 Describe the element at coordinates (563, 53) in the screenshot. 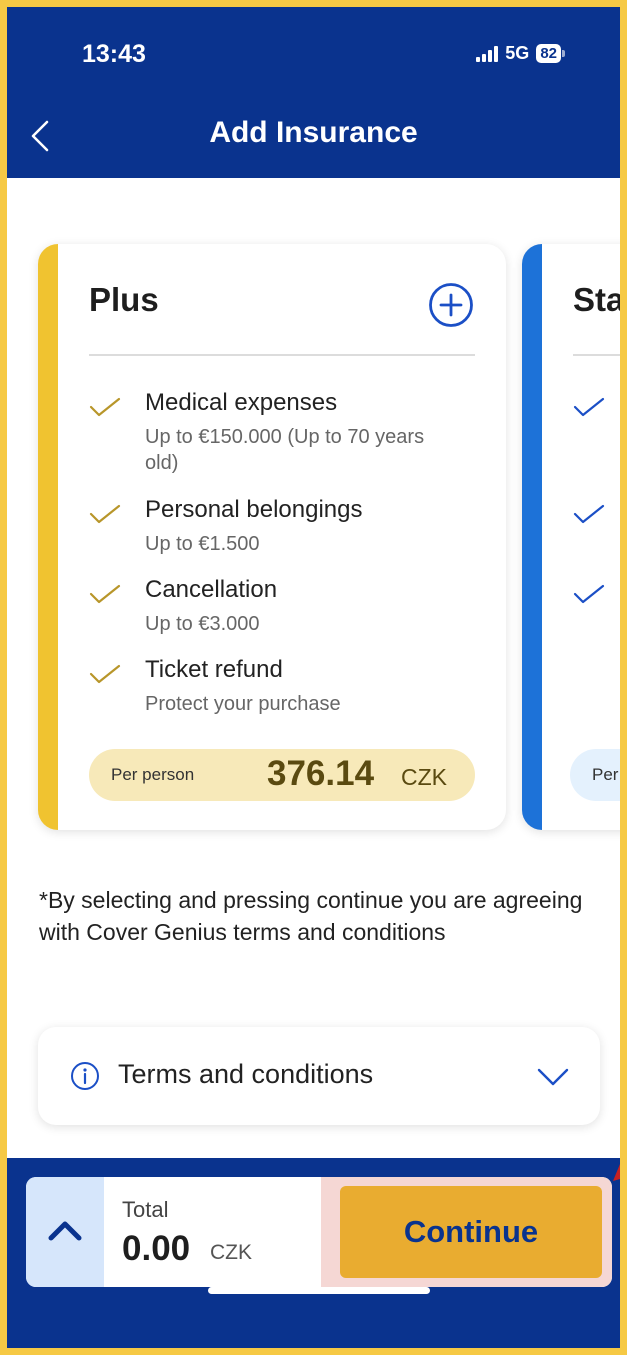

I see `battery-tip` at that location.